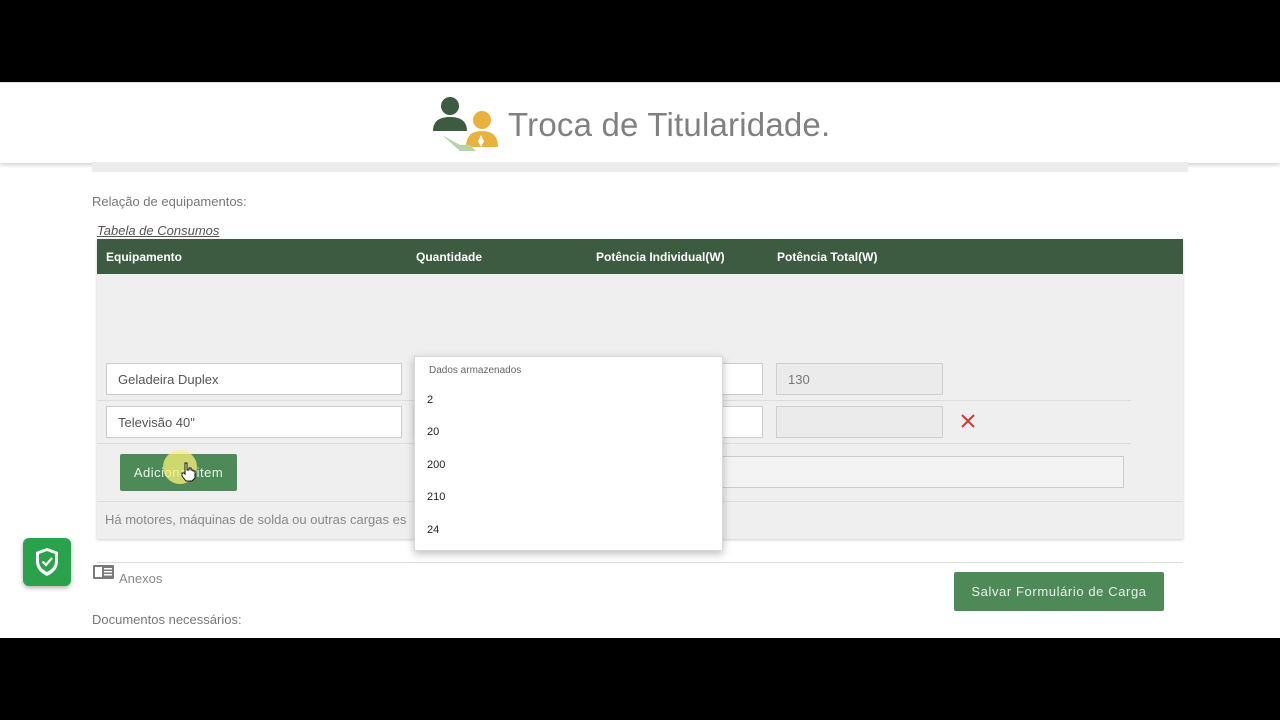 This screenshot has width=1280, height=720. What do you see at coordinates (449, 257) in the screenshot?
I see `header-quantidade: Quantidade` at bounding box center [449, 257].